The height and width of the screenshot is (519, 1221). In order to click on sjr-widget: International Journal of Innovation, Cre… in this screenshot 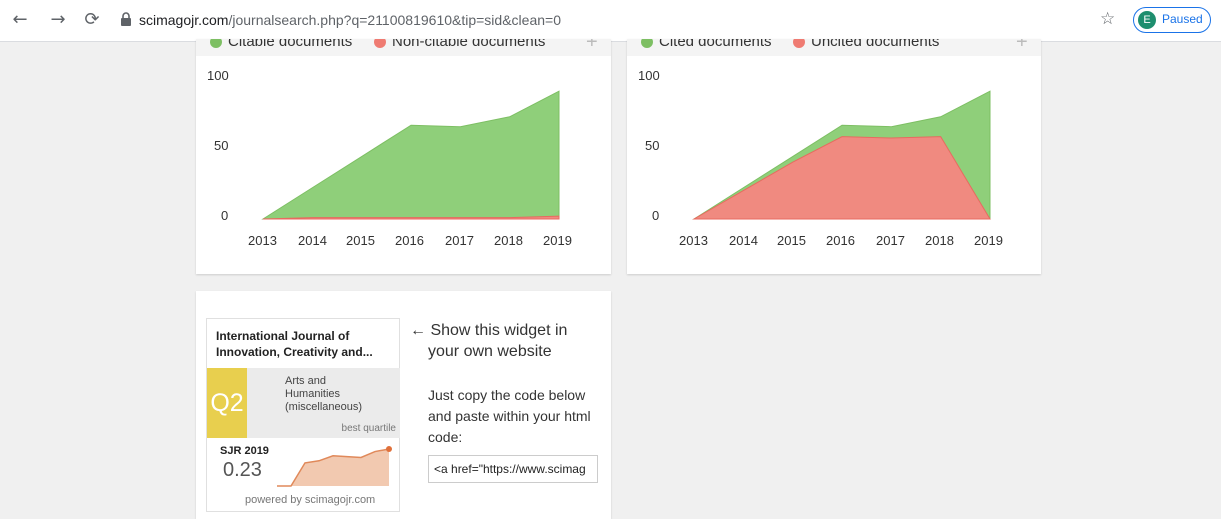, I will do `click(303, 415)`.